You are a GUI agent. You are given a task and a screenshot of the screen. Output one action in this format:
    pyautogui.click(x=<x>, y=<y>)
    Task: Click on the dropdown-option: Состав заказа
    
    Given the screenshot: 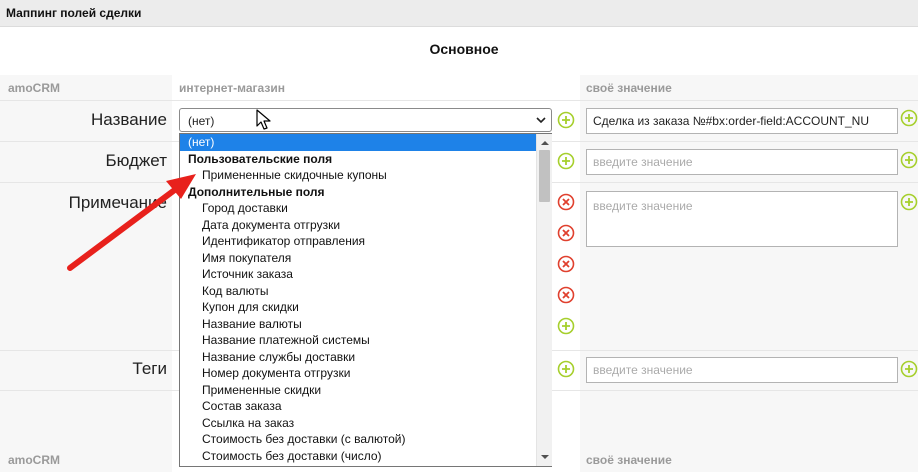 What is the action you would take?
    pyautogui.click(x=358, y=406)
    